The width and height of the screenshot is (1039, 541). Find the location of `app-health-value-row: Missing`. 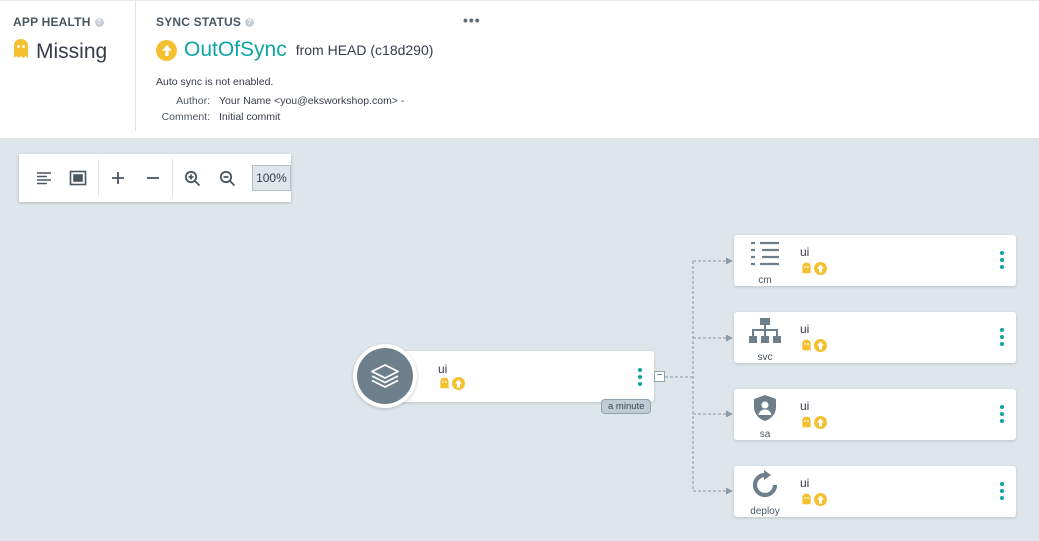

app-health-value-row: Missing is located at coordinates (59, 52).